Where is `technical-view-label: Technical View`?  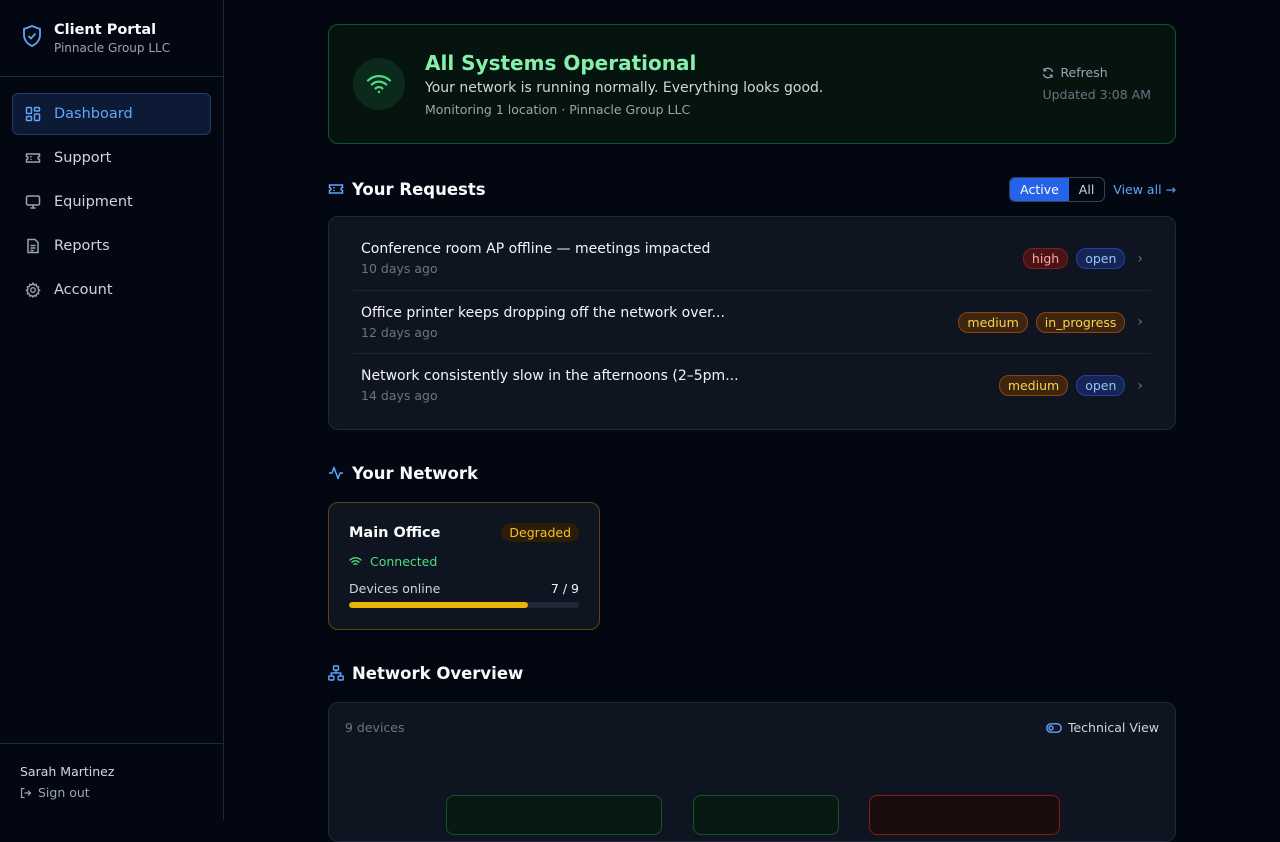
technical-view-label: Technical View is located at coordinates (1113, 727).